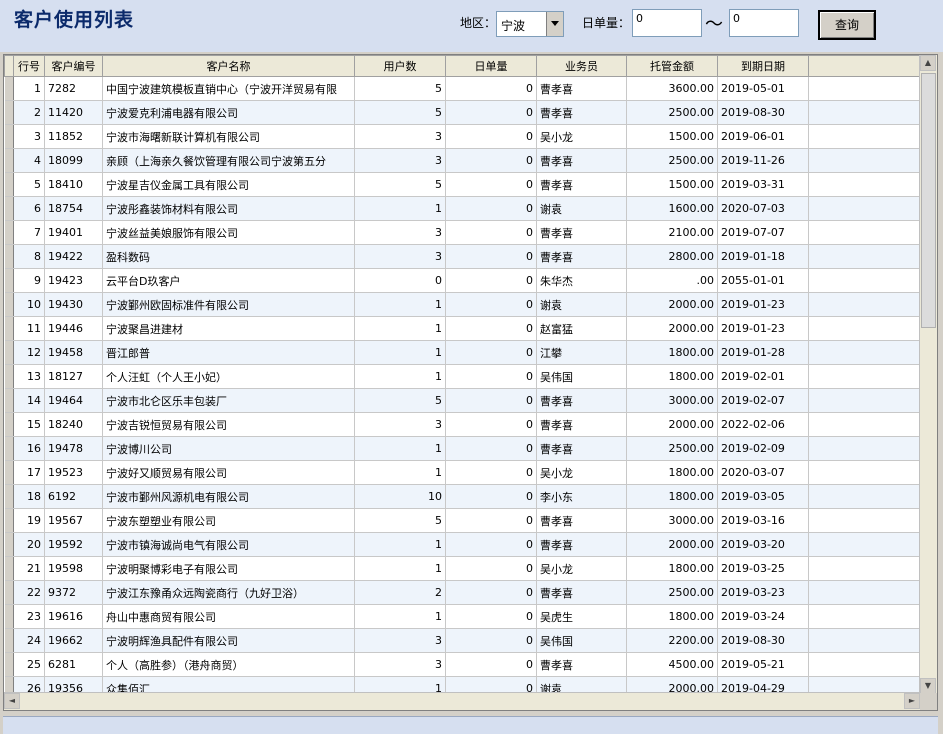 Image resolution: width=943 pixels, height=734 pixels. I want to click on table-cell: 19458, so click(73, 352).